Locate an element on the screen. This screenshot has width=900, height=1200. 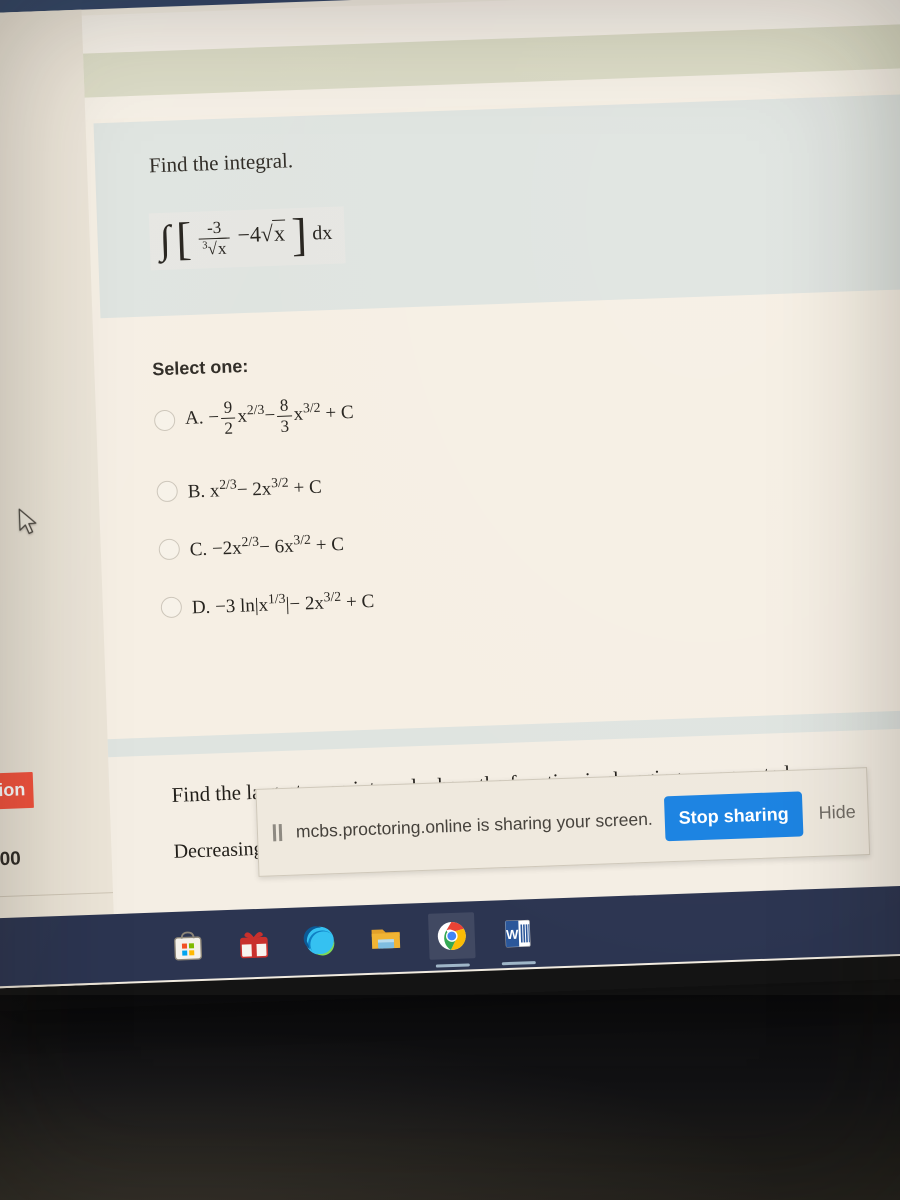
option-b-exp1: 2/3 is located at coordinates (227, 484).